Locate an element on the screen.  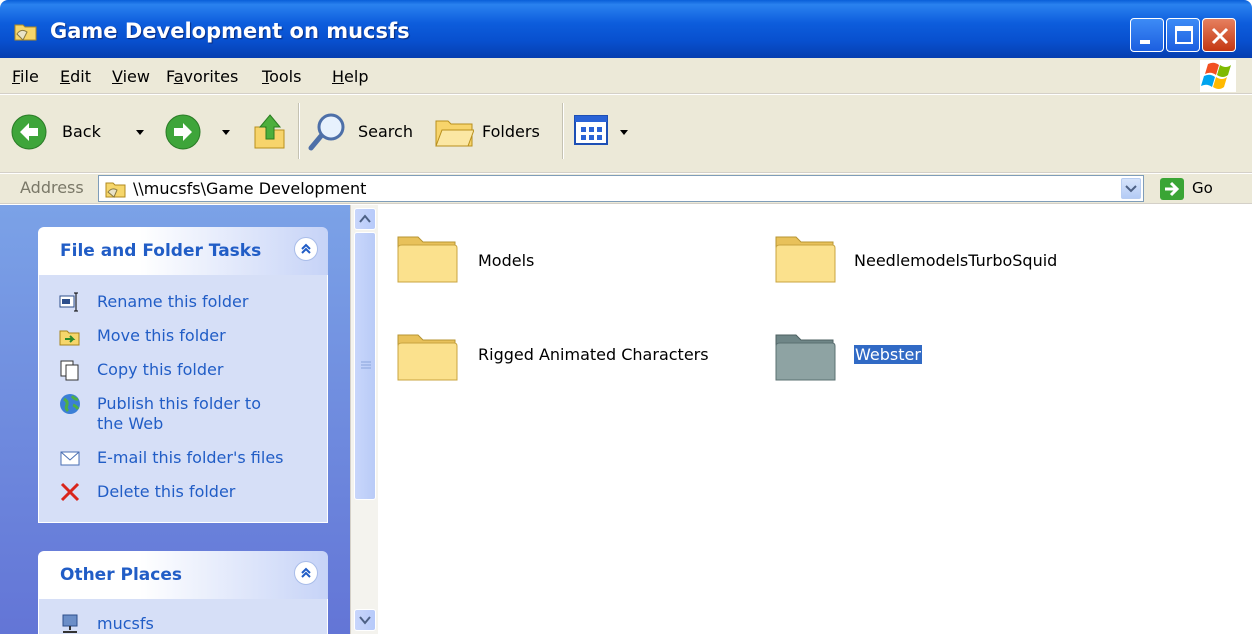
toolbar: Back Search Folders is located at coordinates (626, 134).